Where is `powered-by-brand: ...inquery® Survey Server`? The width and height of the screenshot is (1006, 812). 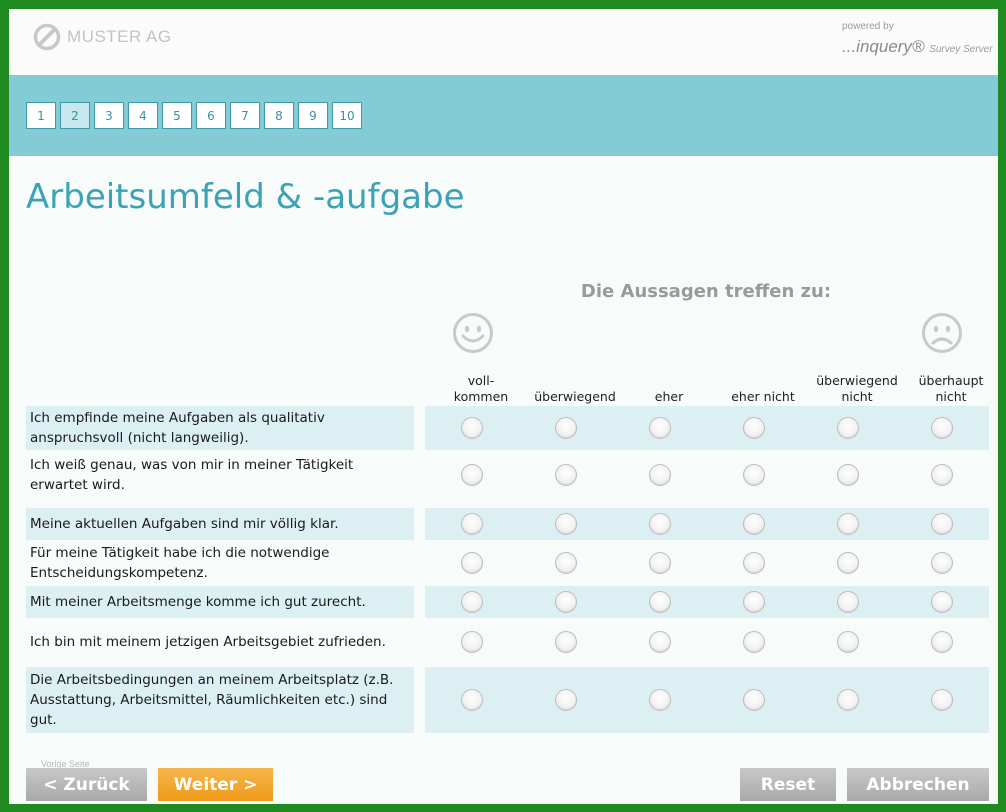
powered-by-brand: ...inquery® Survey Server is located at coordinates (917, 46).